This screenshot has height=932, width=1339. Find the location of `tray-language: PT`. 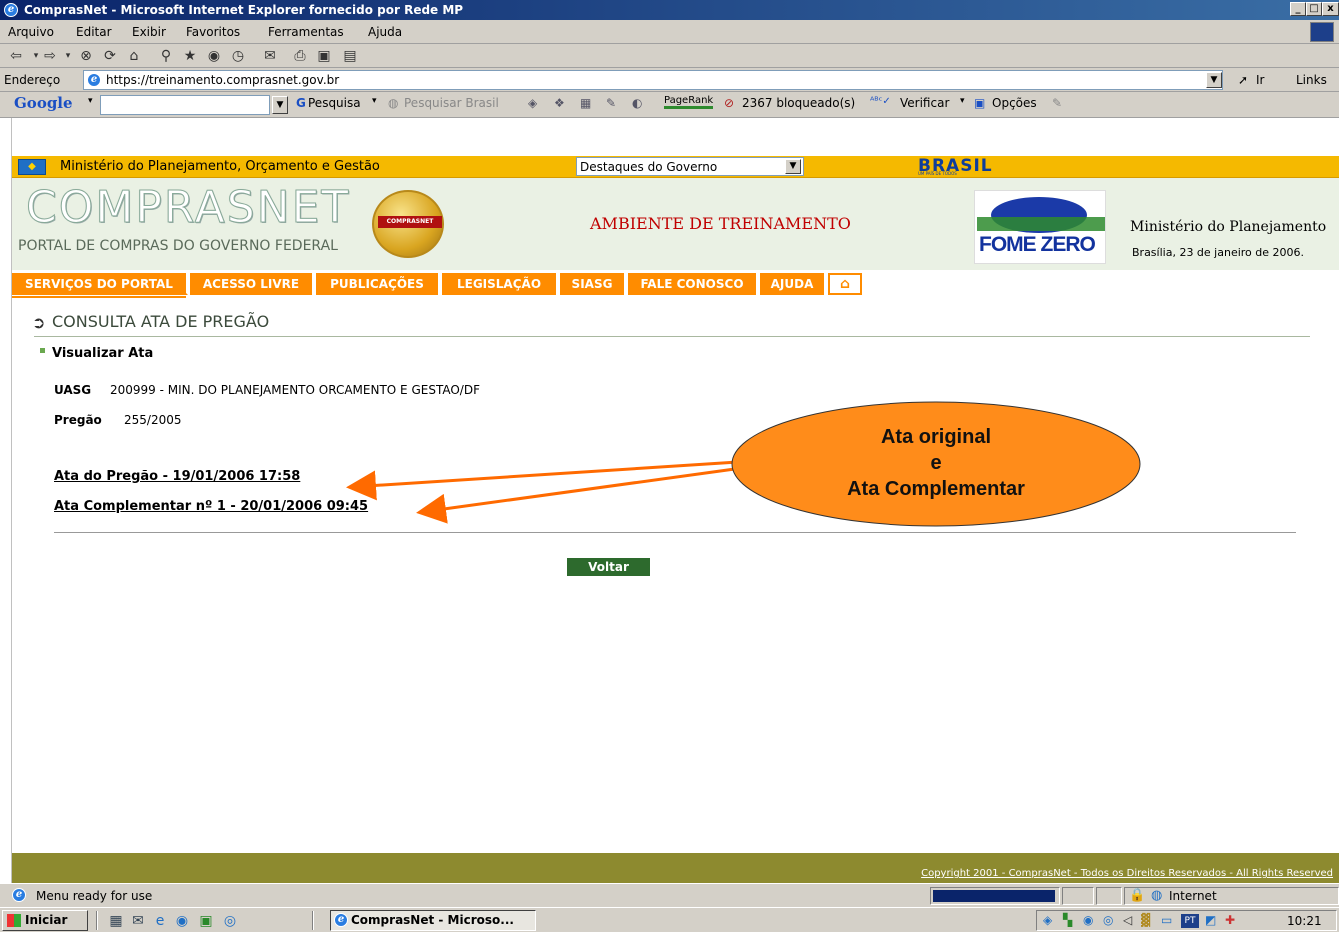

tray-language: PT is located at coordinates (1190, 921).